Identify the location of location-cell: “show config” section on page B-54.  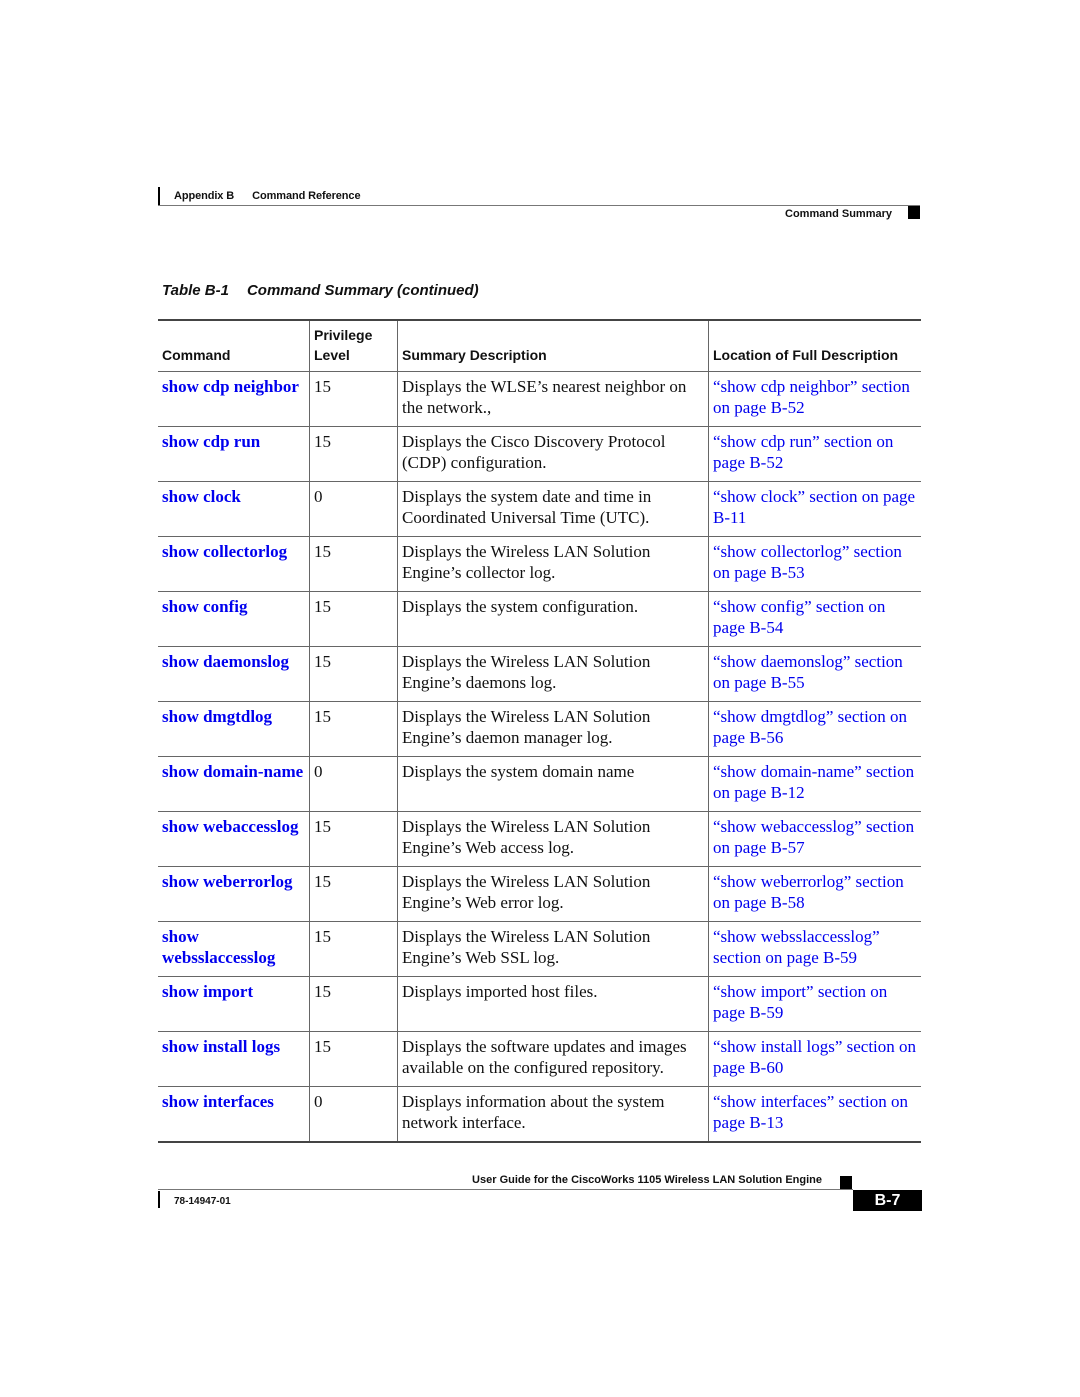
(814, 619).